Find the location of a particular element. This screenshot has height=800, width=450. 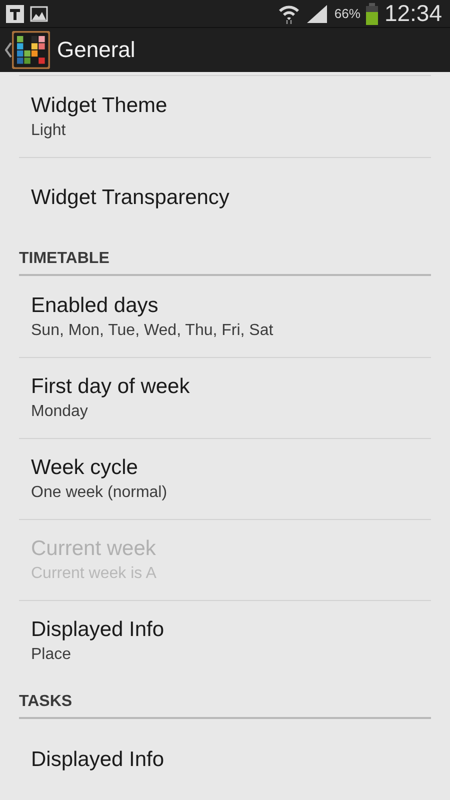

clock: 12:34 is located at coordinates (413, 13).